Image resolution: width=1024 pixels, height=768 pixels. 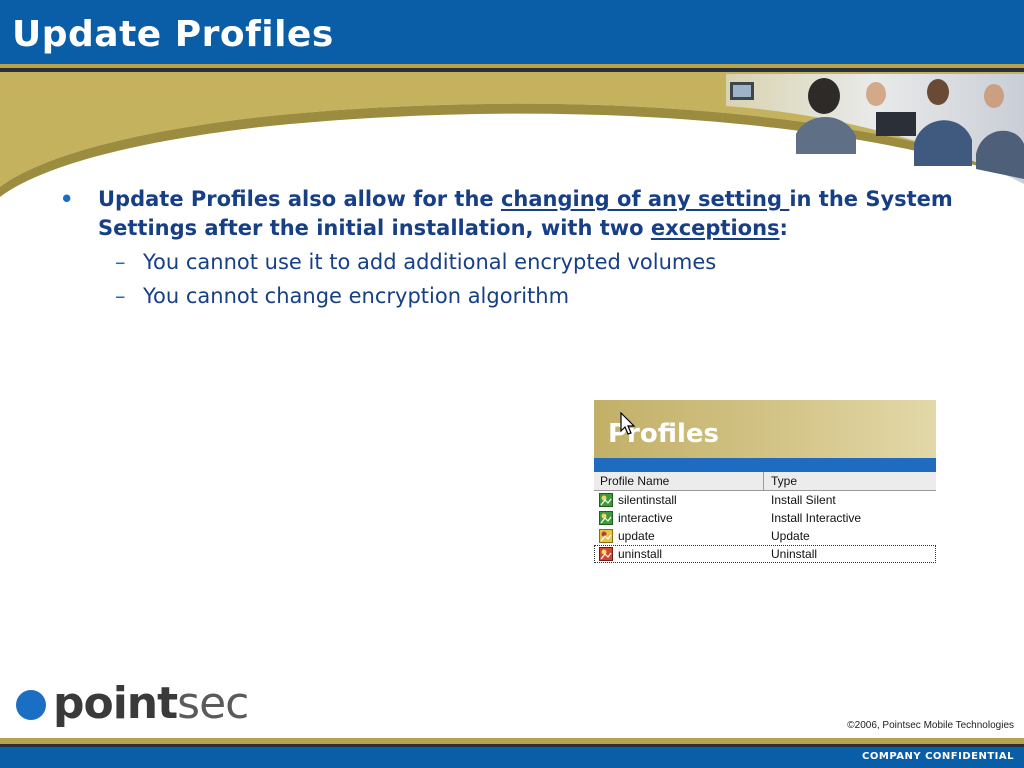 I want to click on underlined-exceptions: exceptions, so click(x=715, y=228).